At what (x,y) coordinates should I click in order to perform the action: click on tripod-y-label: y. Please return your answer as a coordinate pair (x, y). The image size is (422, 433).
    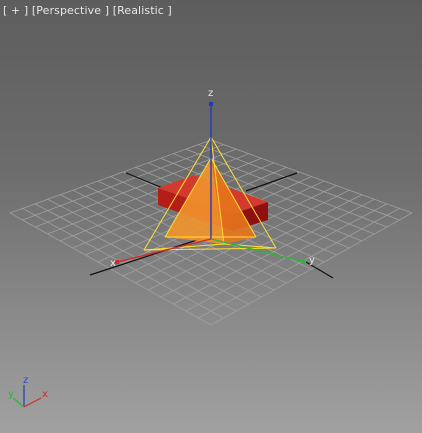
    Looking at the image, I should click on (11, 394).